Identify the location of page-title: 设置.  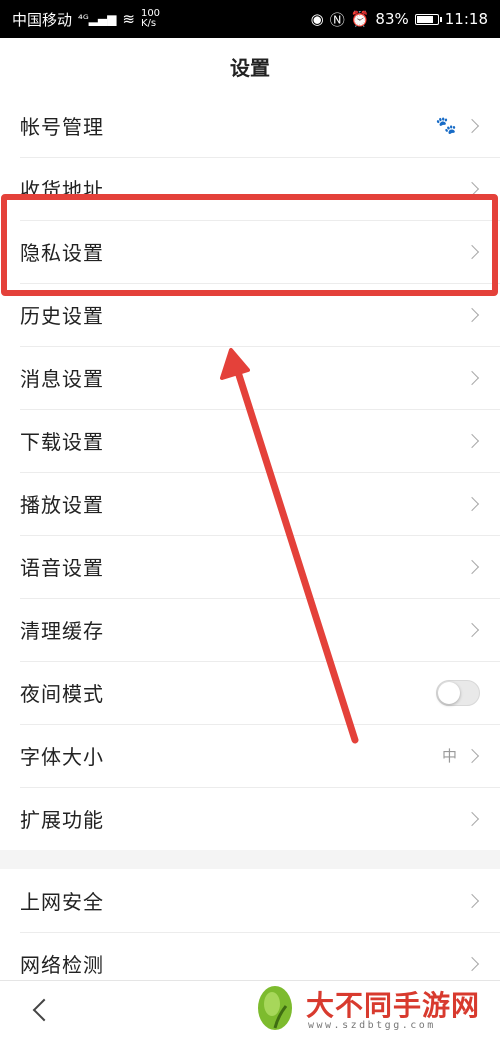
(250, 67).